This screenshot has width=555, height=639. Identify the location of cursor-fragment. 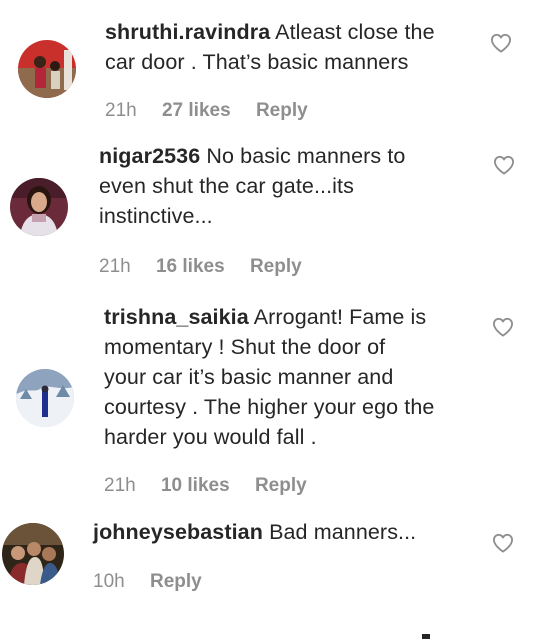
(426, 636).